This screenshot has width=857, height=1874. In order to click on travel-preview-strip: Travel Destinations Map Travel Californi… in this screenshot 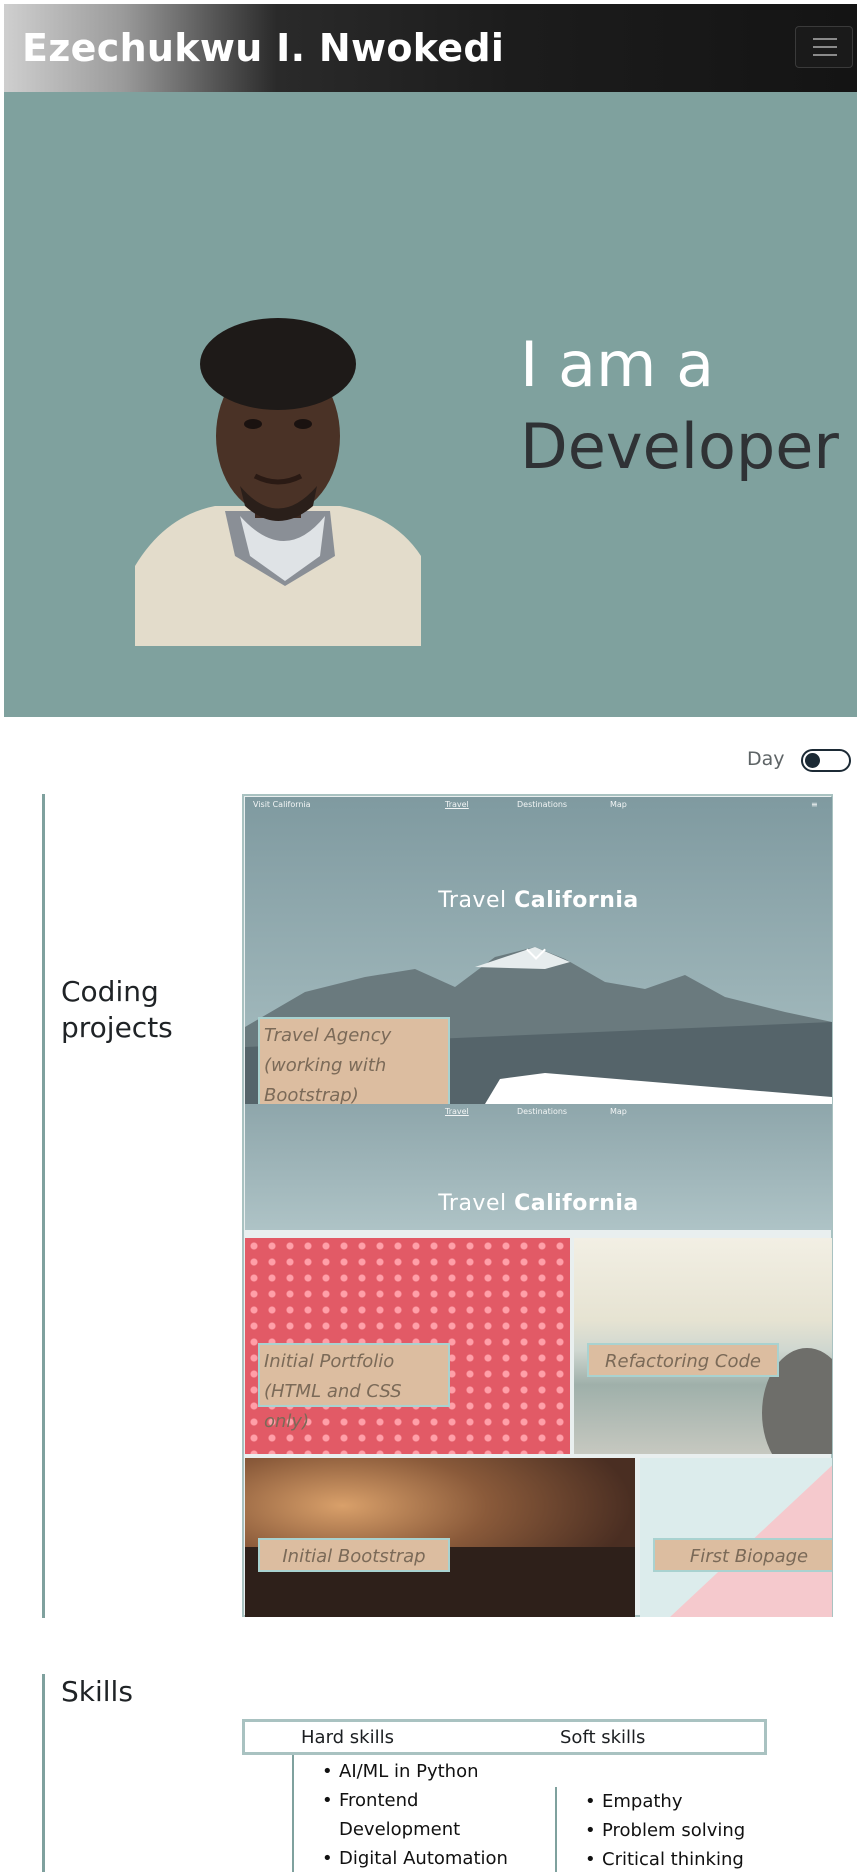, I will do `click(538, 1167)`.